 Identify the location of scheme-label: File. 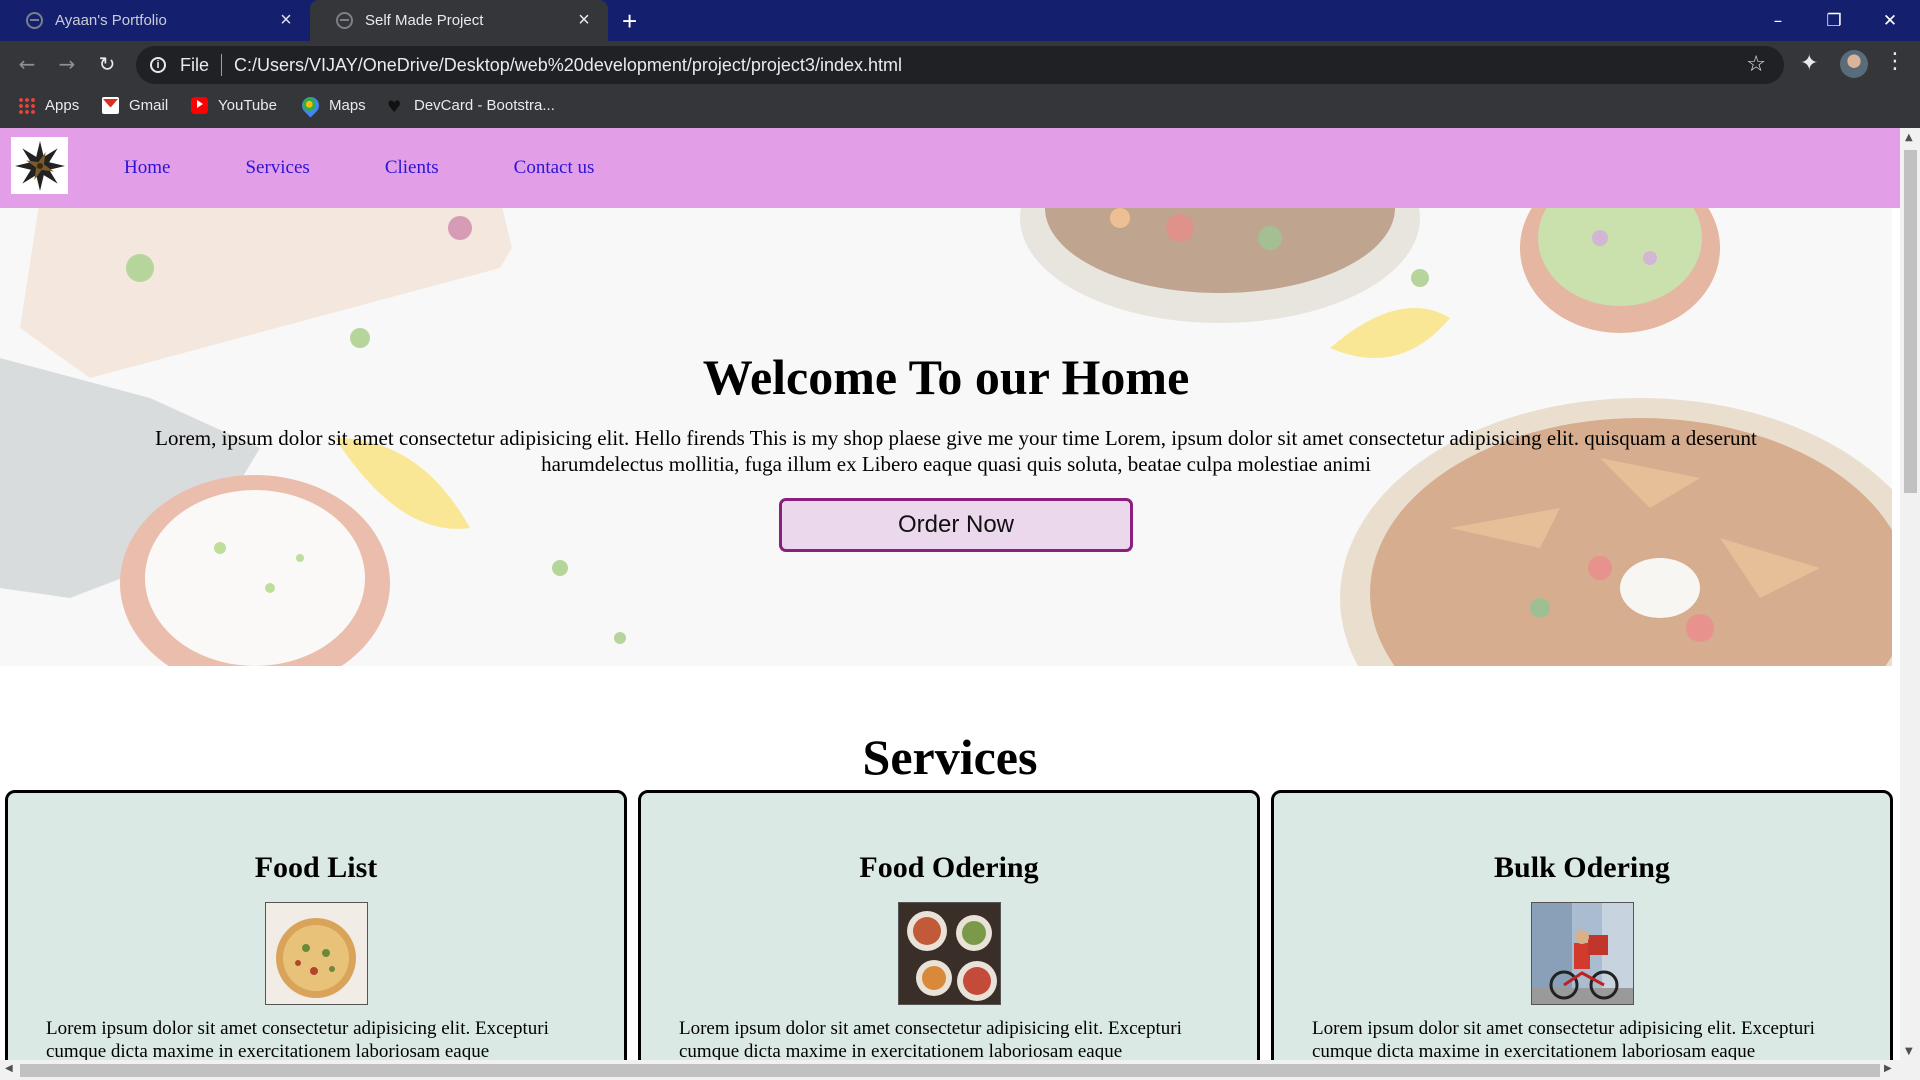
(195, 64).